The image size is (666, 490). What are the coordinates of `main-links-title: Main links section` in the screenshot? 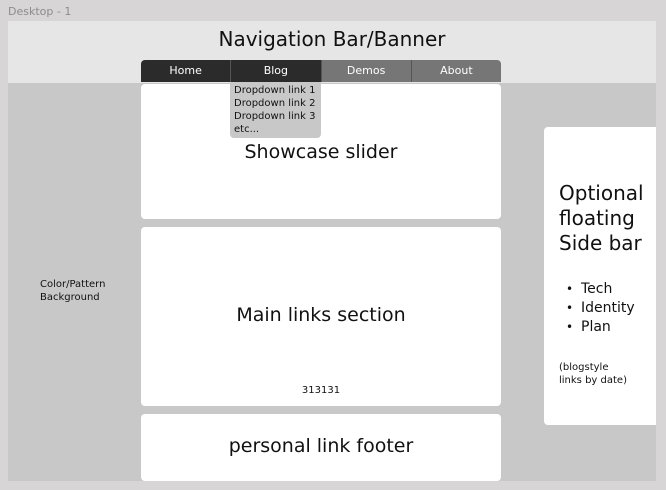 It's located at (321, 315).